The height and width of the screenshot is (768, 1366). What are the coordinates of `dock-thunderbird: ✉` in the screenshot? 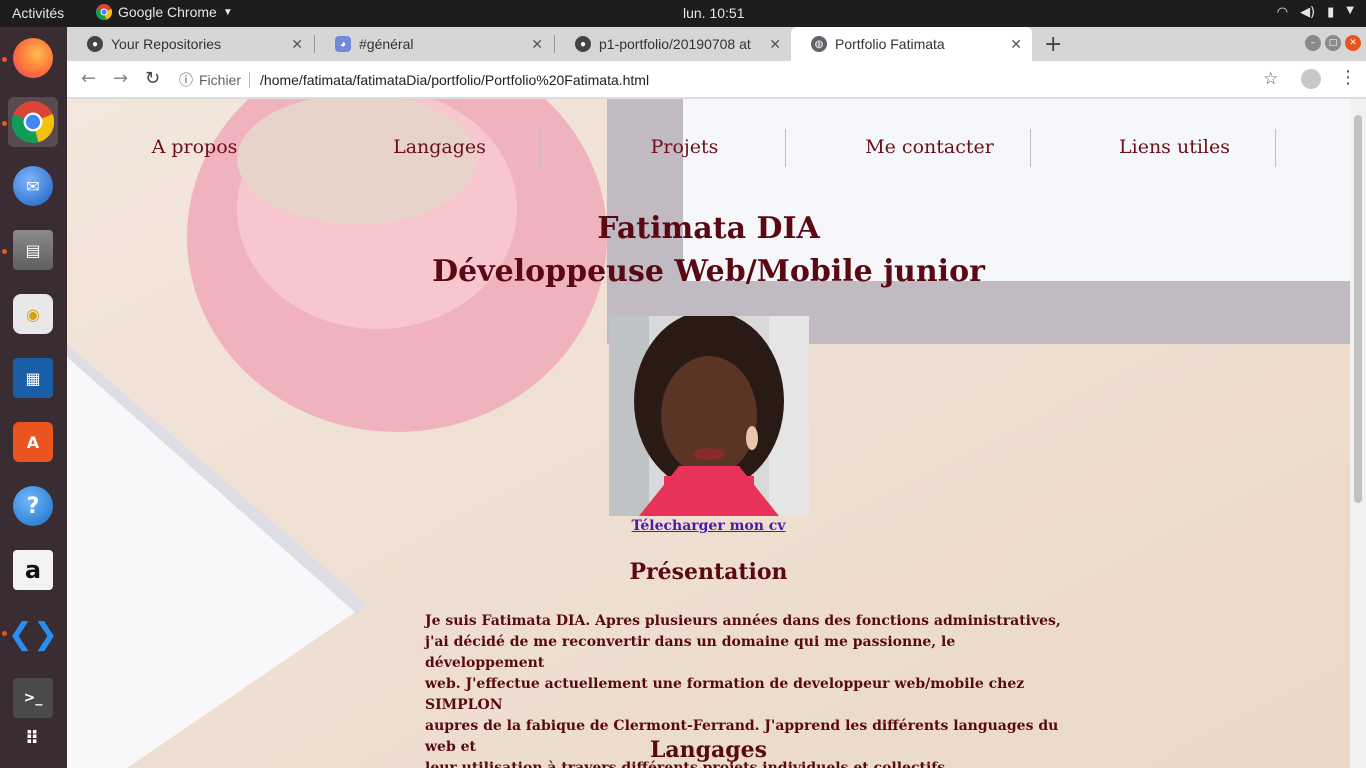 It's located at (33, 186).